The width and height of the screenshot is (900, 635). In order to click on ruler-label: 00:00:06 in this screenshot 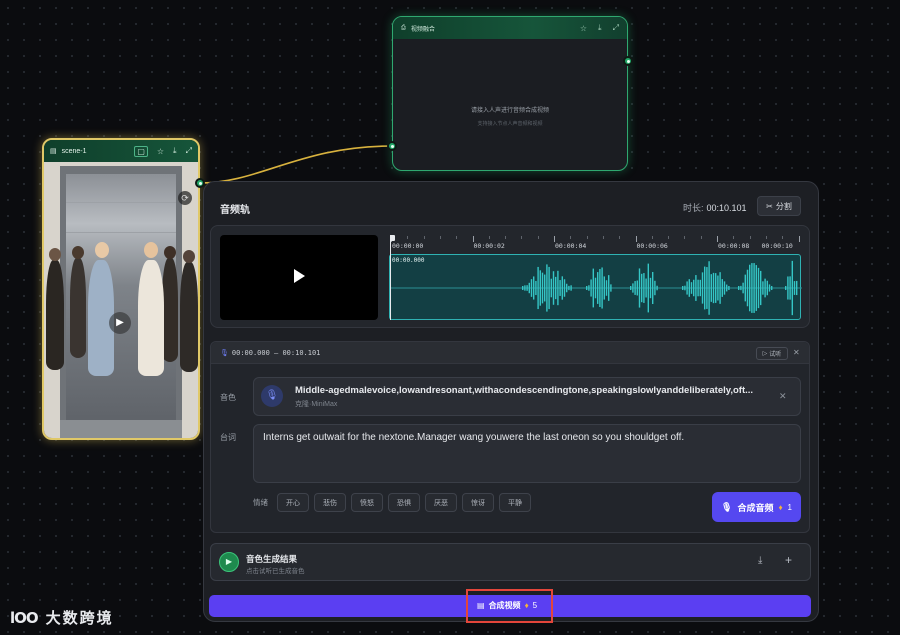, I will do `click(652, 246)`.